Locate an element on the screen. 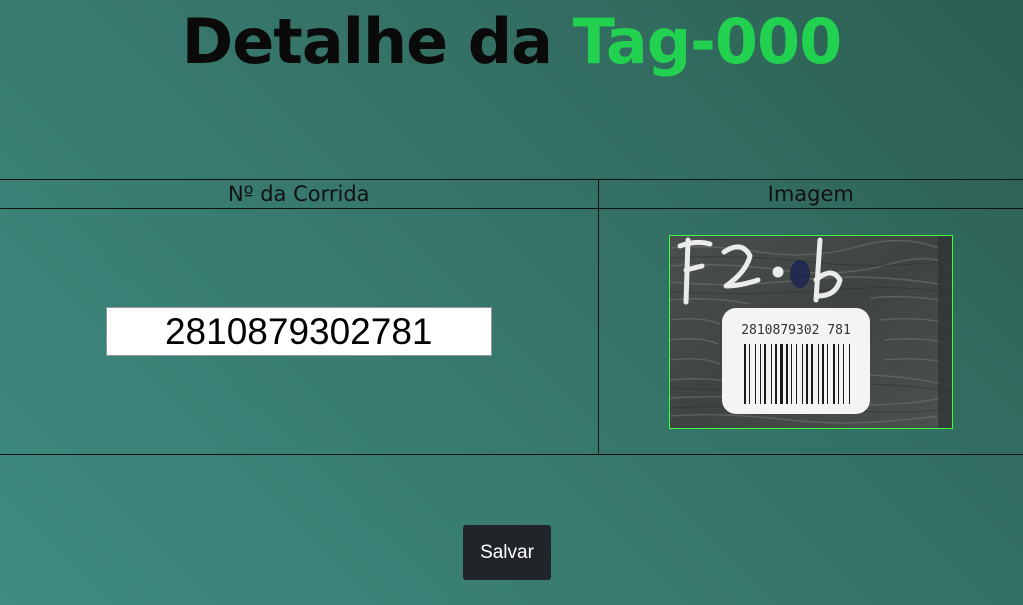 The image size is (1023, 605). run-number-input is located at coordinates (298, 331).